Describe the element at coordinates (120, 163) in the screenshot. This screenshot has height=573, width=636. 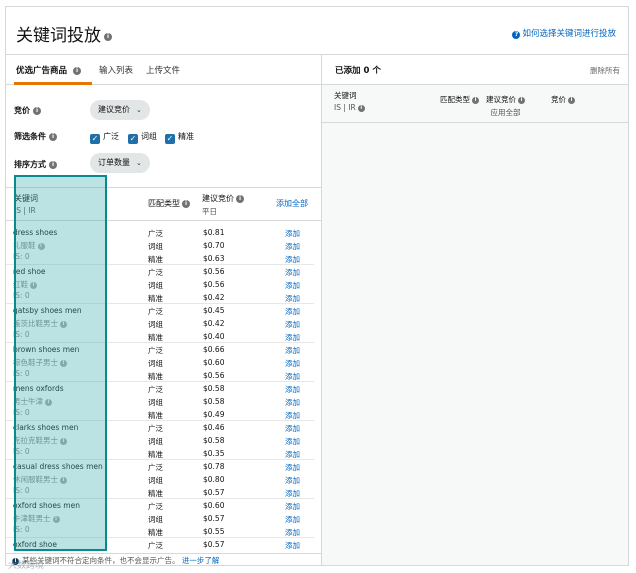
I see `sort-dropdown: 订单数量 ⌄` at that location.